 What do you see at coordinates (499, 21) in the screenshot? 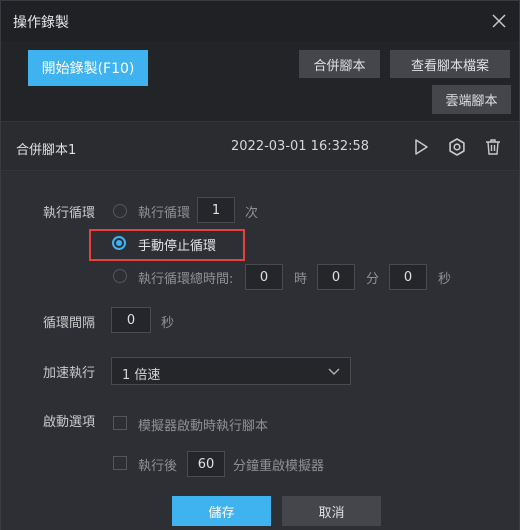
I see `close-icon` at bounding box center [499, 21].